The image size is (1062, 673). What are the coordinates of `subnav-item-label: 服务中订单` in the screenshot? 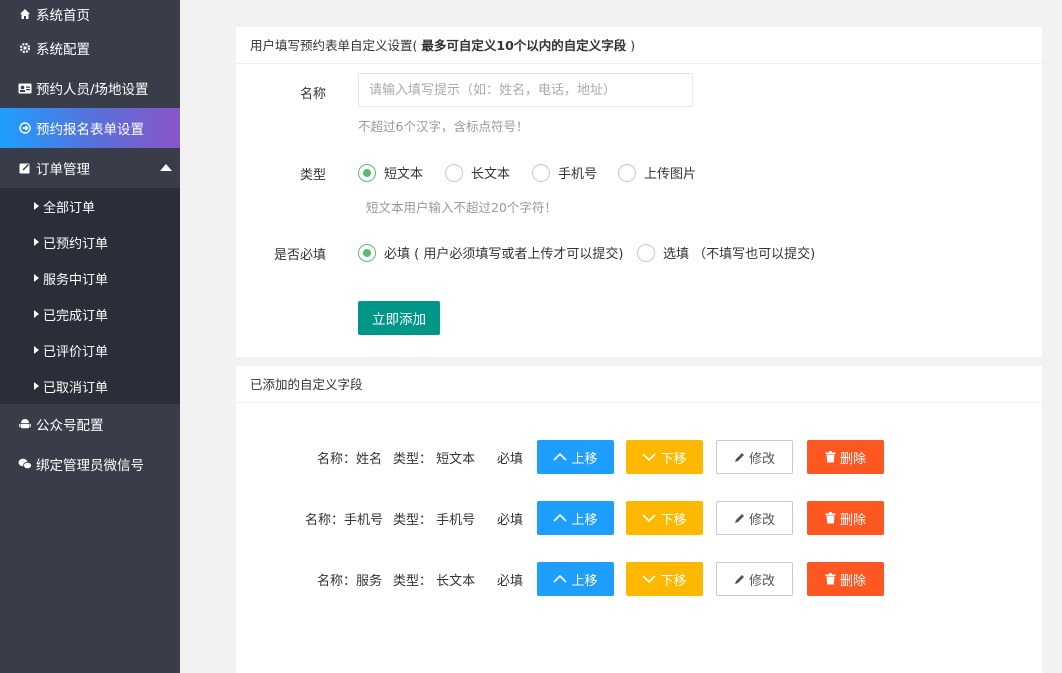 It's located at (76, 280).